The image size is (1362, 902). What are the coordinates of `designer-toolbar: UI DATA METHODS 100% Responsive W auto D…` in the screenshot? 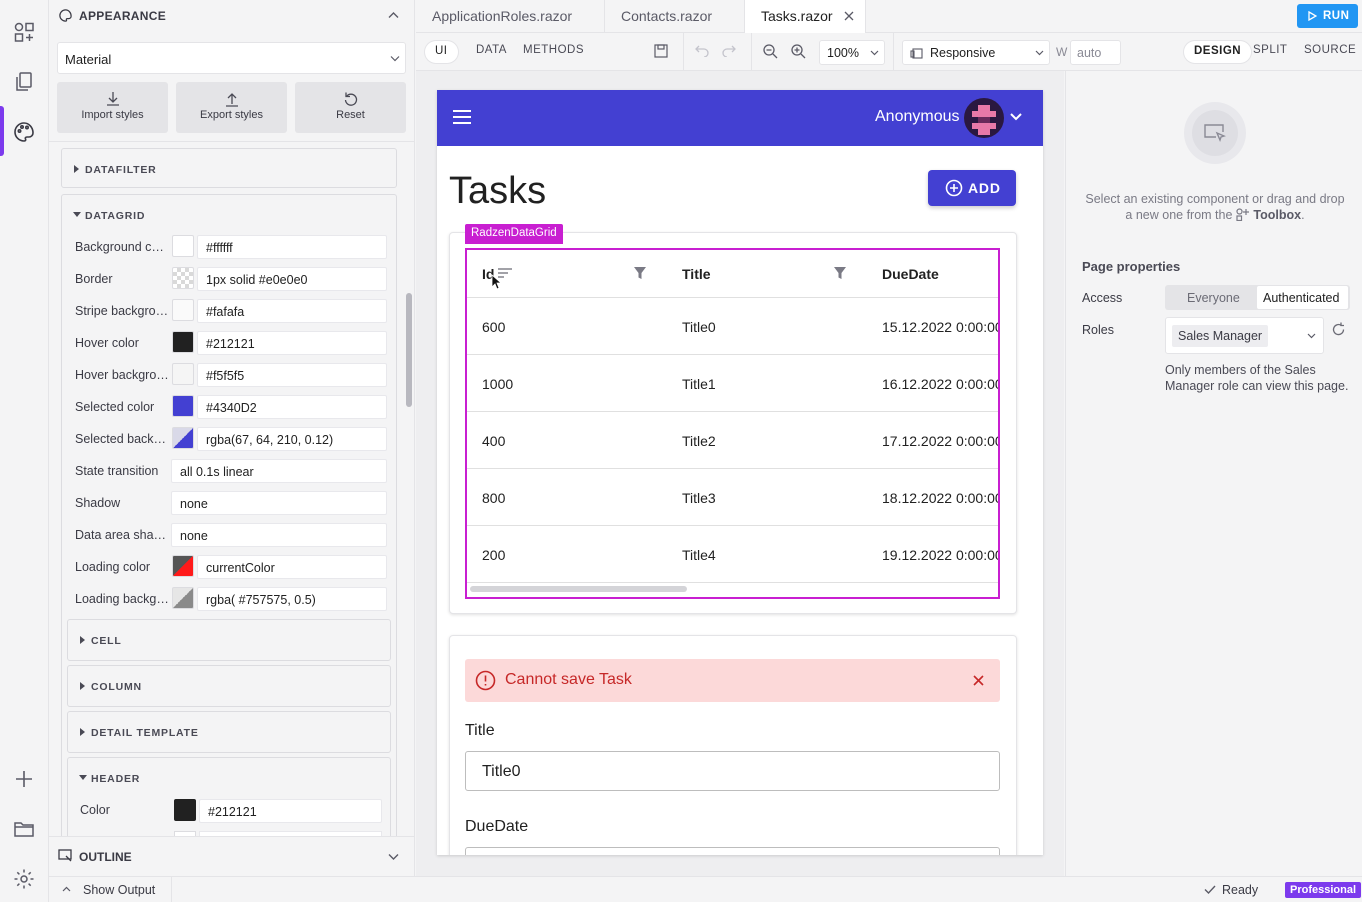 It's located at (889, 52).